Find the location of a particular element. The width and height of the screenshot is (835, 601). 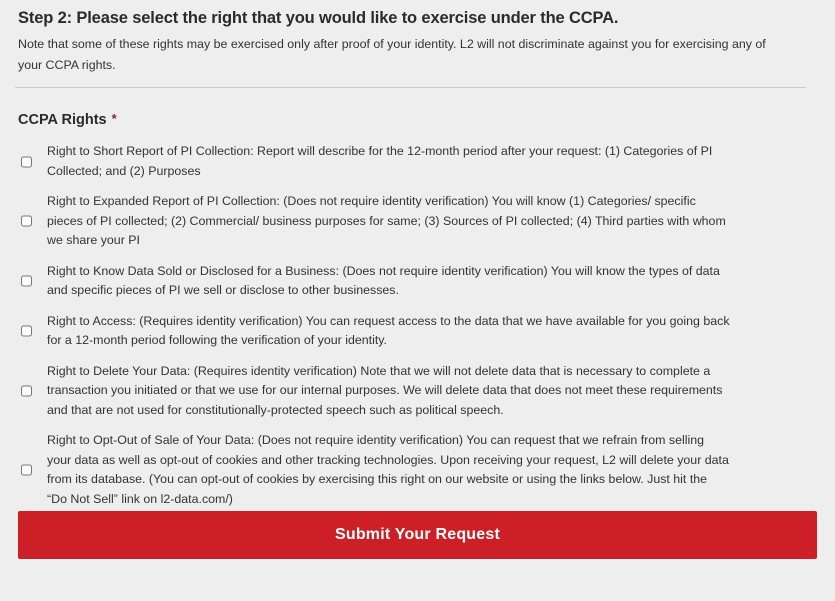

ccpa-rights-label: CCPA Rights * is located at coordinates (417, 109).